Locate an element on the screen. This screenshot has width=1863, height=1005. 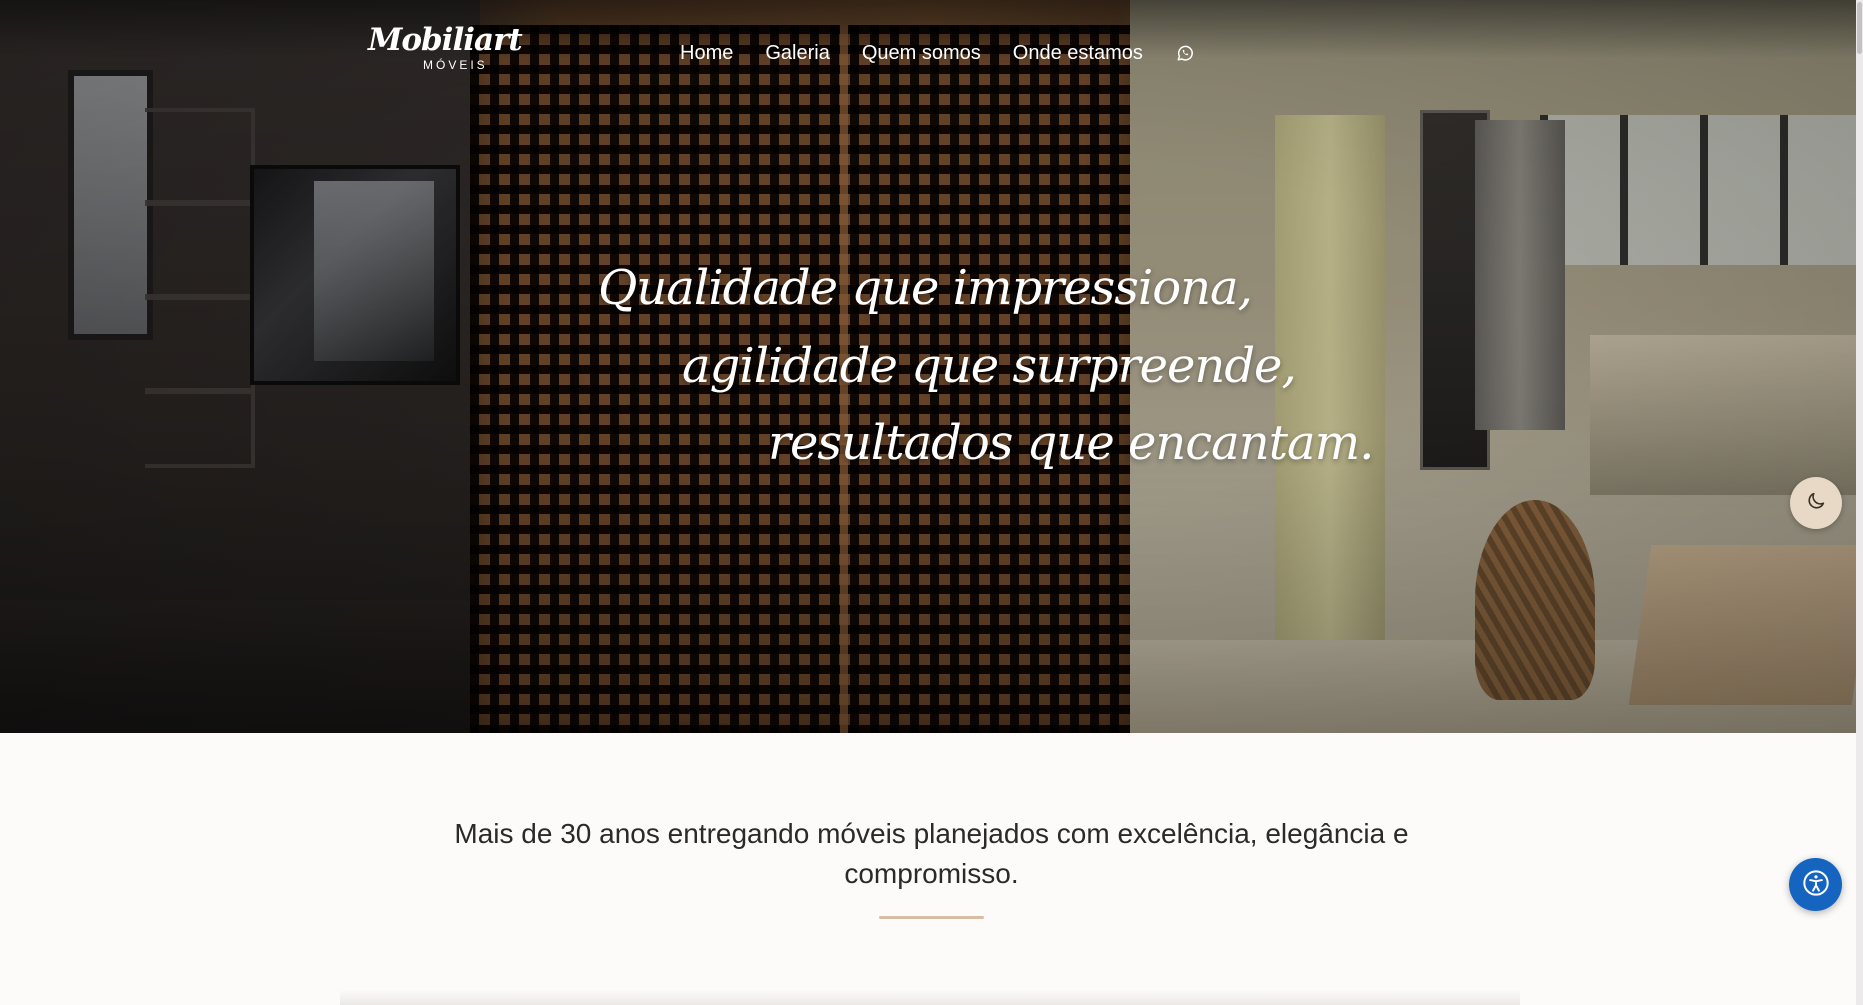
accessibility-icon is located at coordinates (1816, 885).